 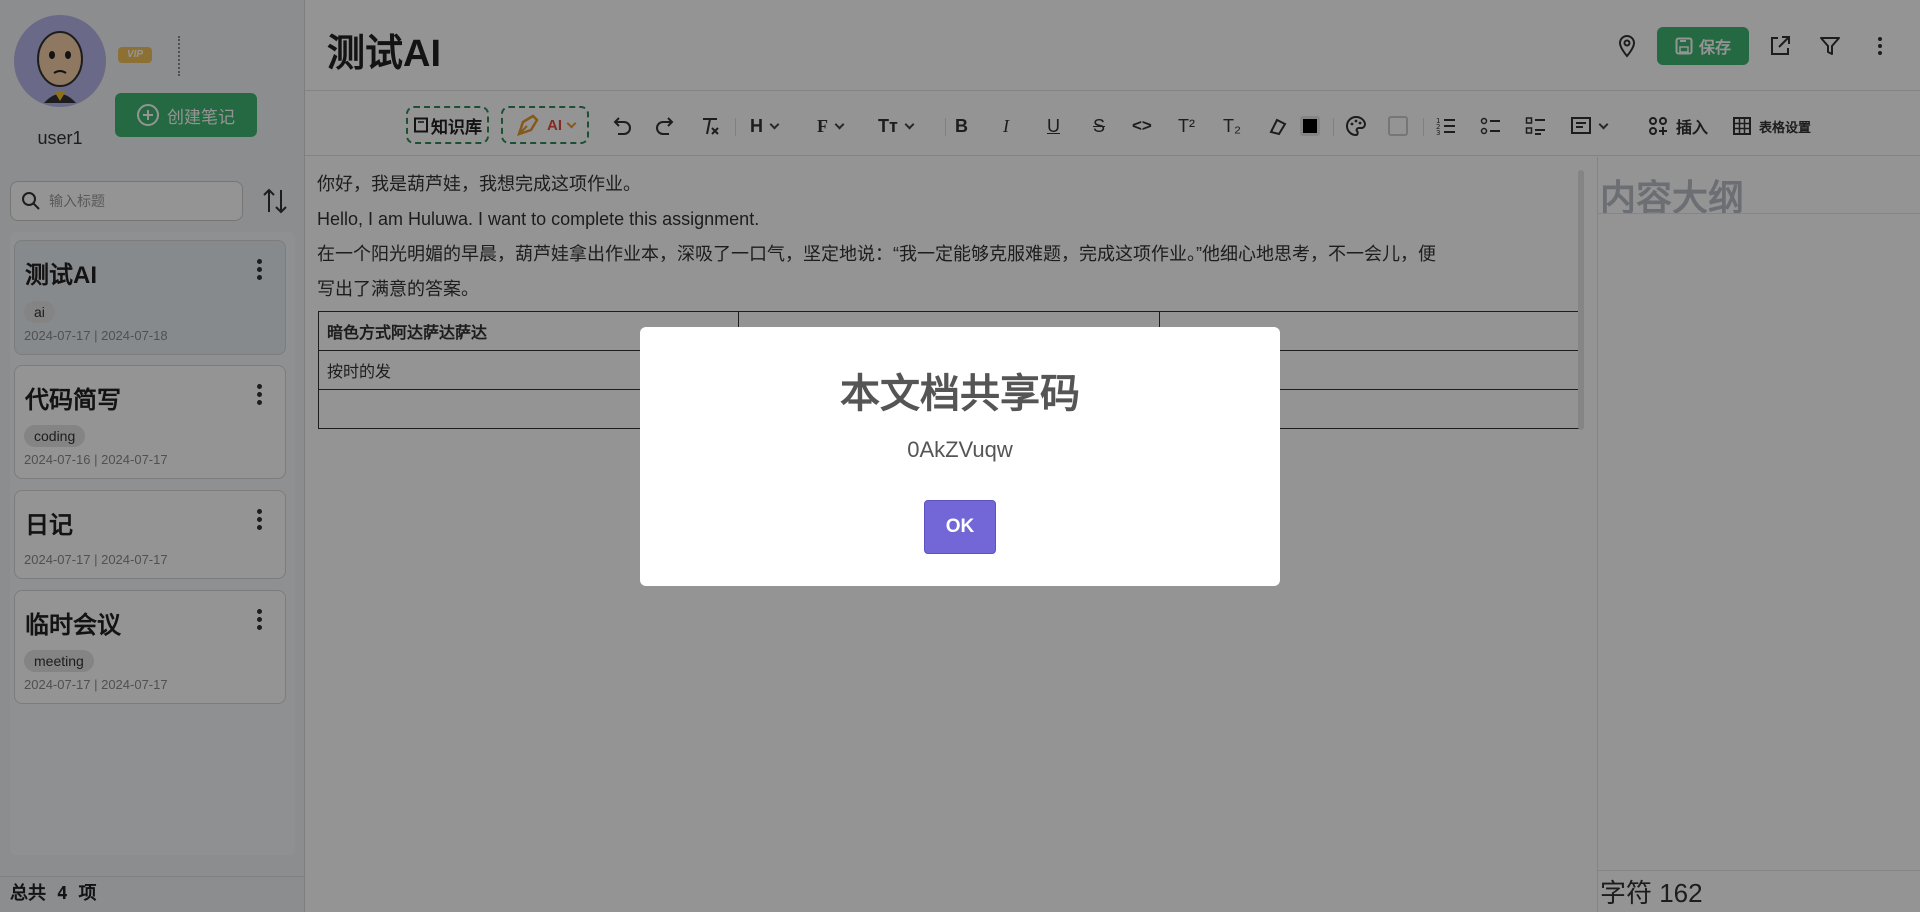 What do you see at coordinates (960, 394) in the screenshot?
I see `dialog-title: 本文档共享码` at bounding box center [960, 394].